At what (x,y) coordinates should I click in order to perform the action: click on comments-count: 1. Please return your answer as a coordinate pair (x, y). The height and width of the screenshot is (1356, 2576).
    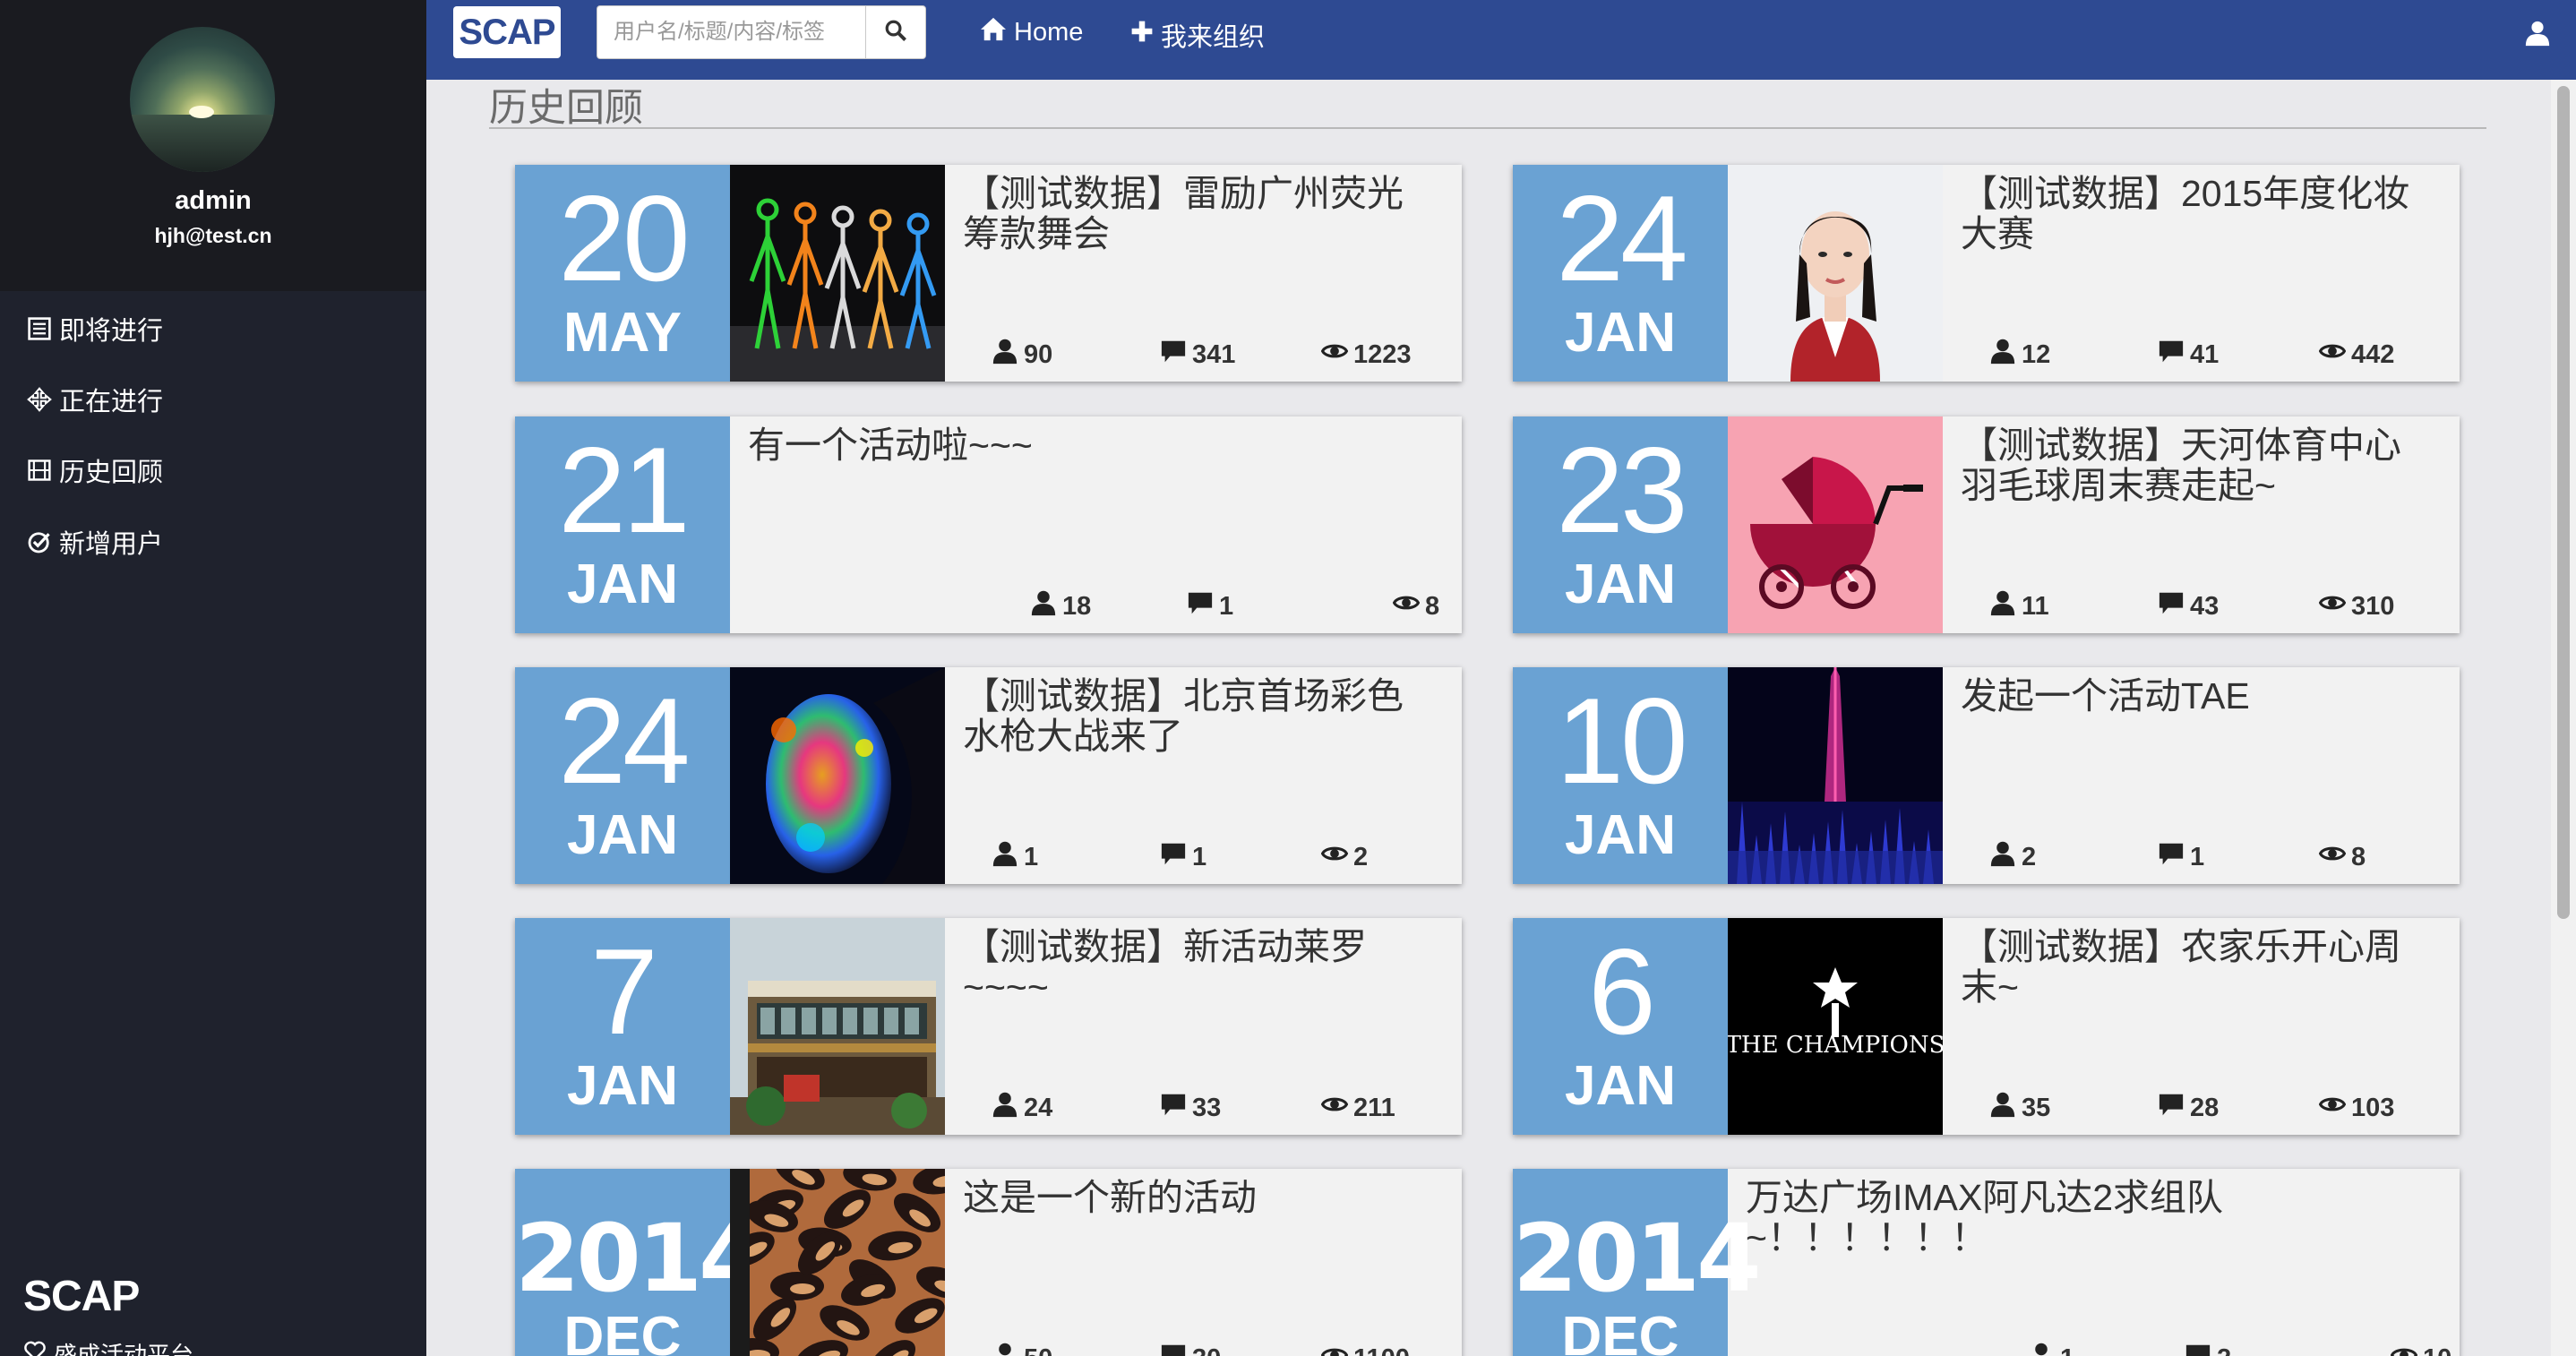
    Looking at the image, I should click on (2197, 856).